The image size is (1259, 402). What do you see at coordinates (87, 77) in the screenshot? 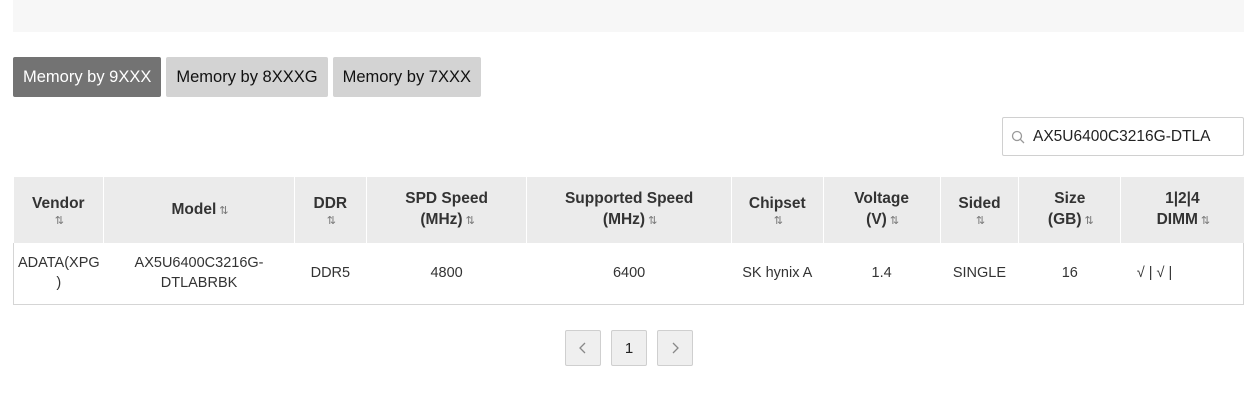
I see `tab-memory-9xxx: Memory by 9XXX` at bounding box center [87, 77].